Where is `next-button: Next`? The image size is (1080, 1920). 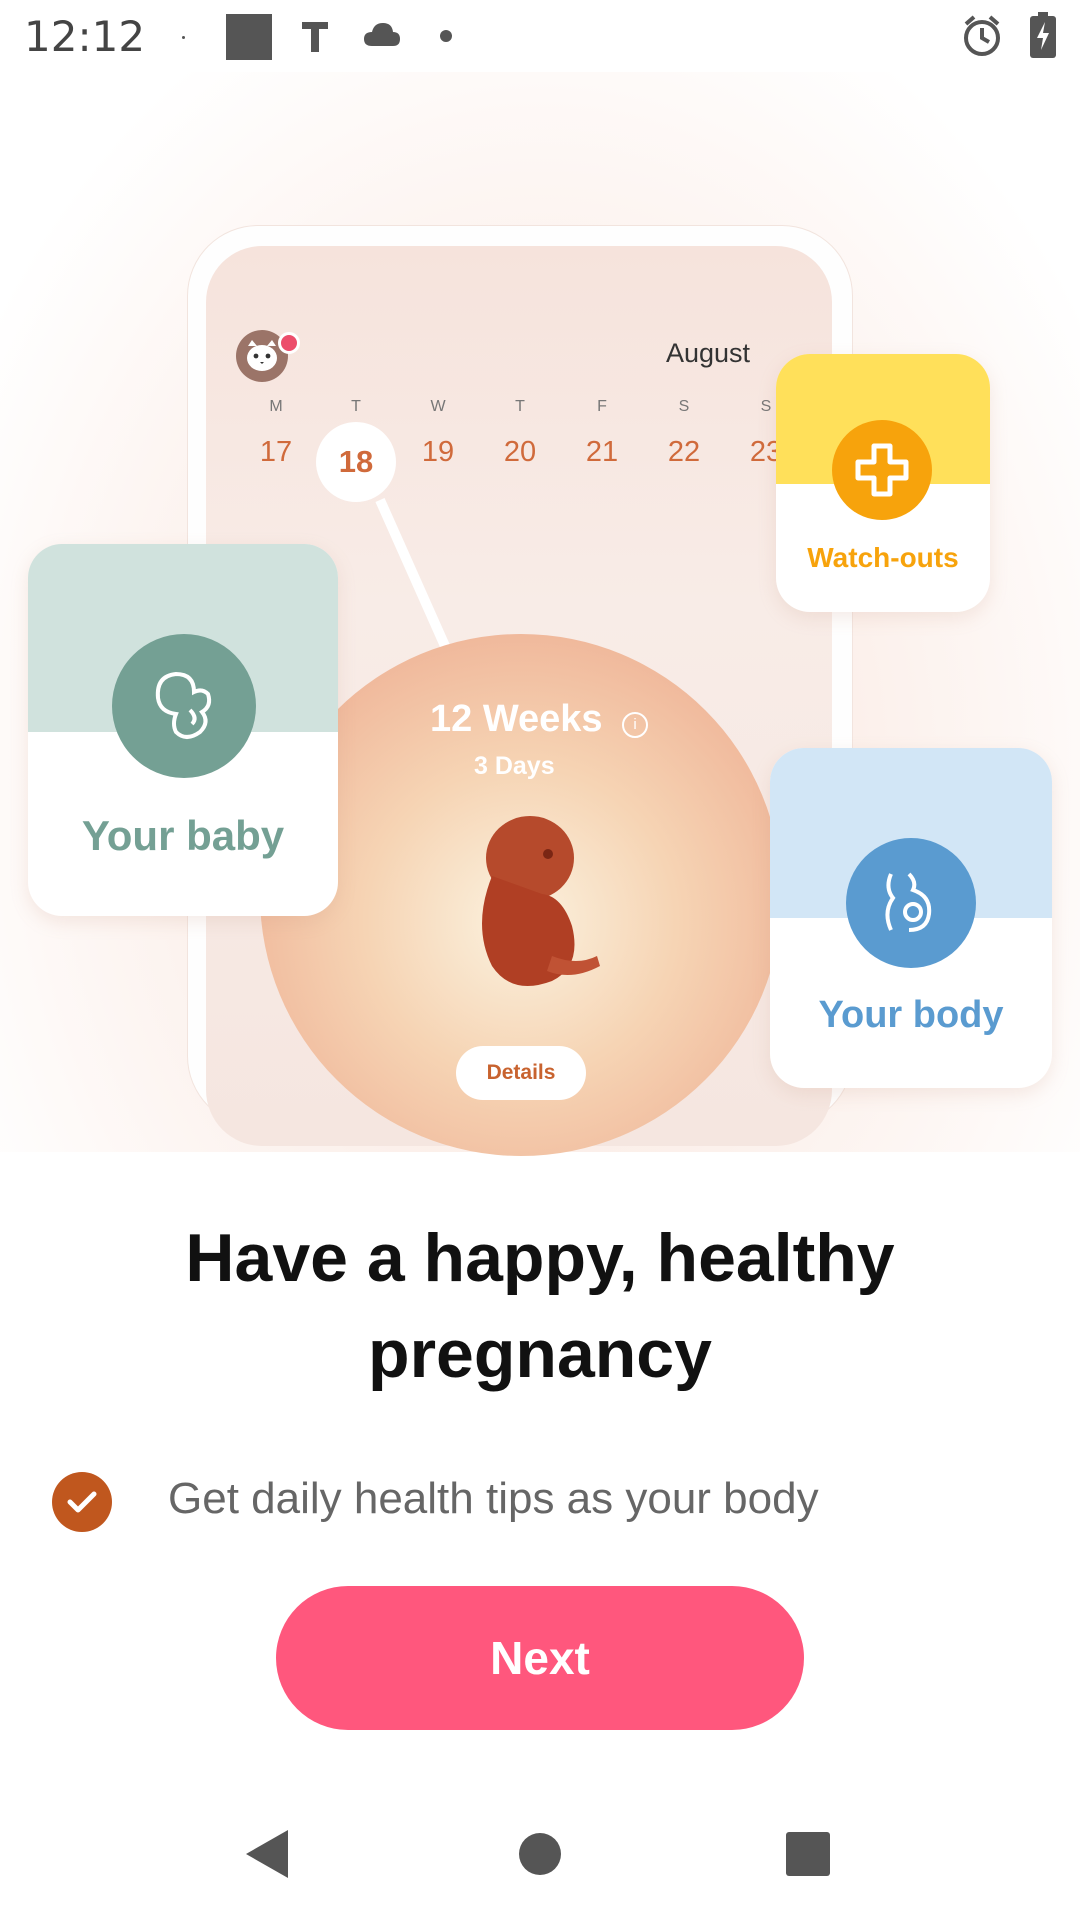
next-button: Next is located at coordinates (540, 1658).